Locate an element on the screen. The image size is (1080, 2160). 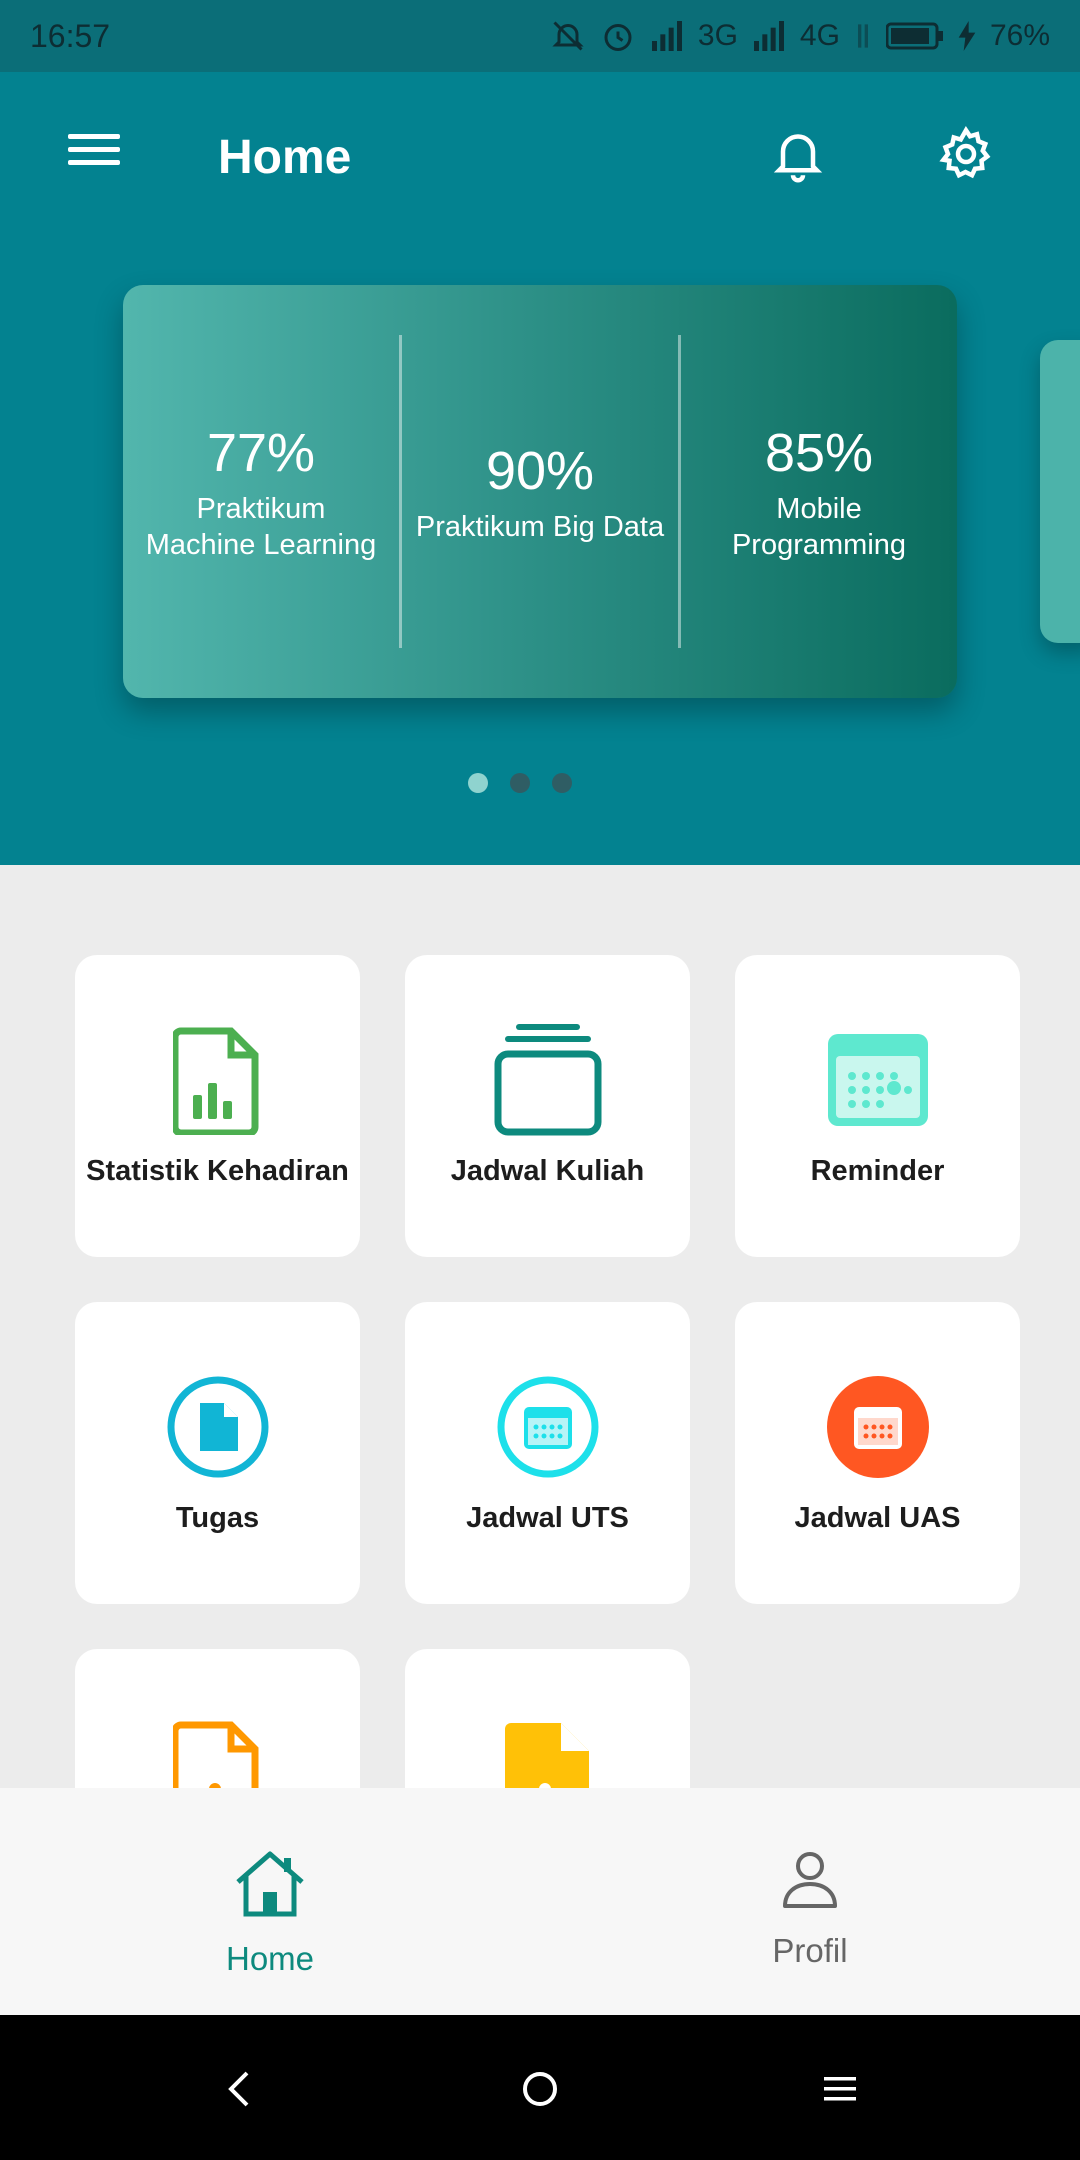
stat-label: Mobile Programming is located at coordinates (819, 527).